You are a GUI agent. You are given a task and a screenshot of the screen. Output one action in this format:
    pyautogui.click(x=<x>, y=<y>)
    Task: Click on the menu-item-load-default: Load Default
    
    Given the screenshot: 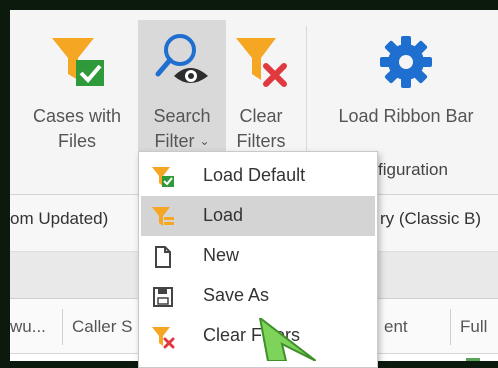 What is the action you would take?
    pyautogui.click(x=258, y=176)
    